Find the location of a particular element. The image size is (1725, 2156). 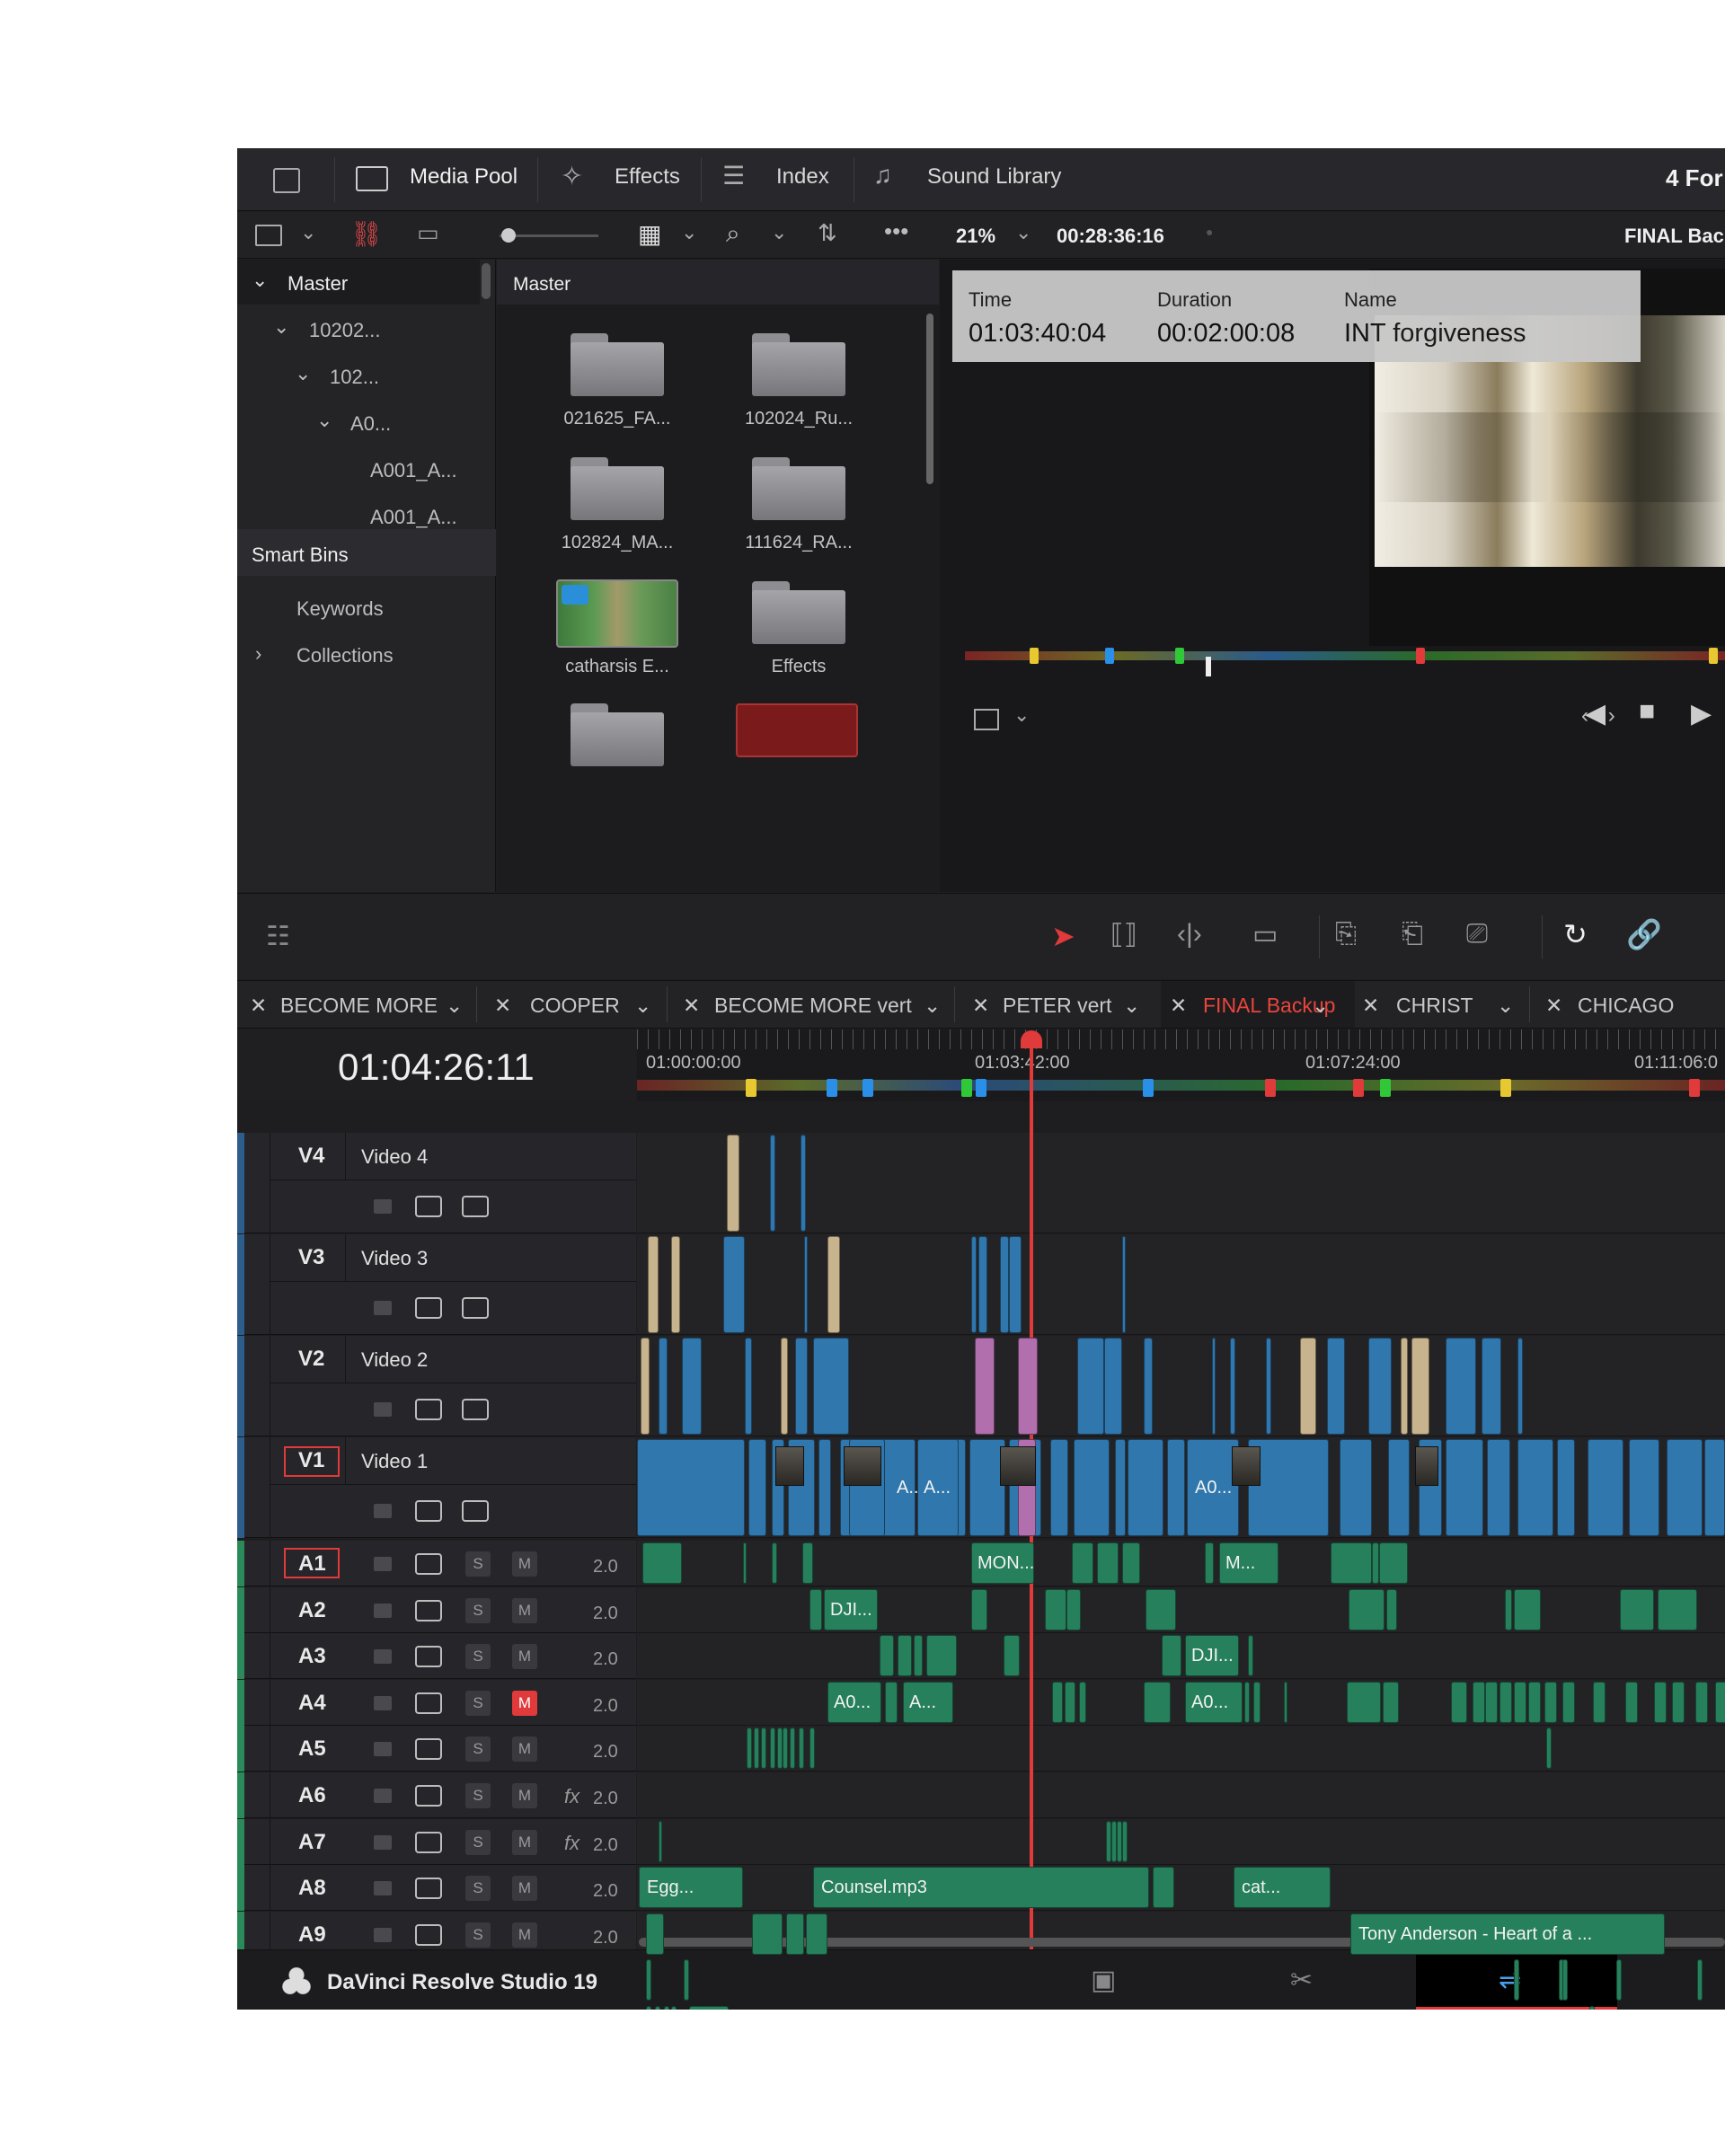

replace-clip-icon: ⎚ is located at coordinates (1477, 934).